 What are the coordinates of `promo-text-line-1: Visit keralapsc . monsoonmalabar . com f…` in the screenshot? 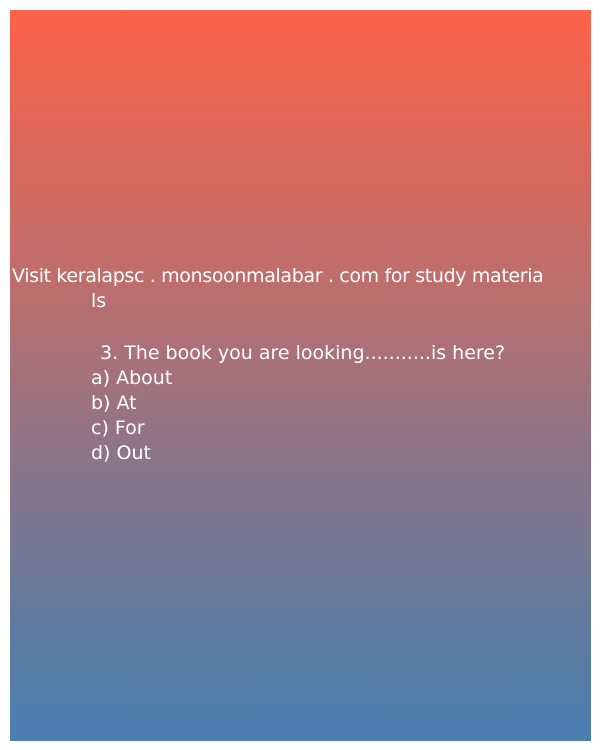 It's located at (278, 276).